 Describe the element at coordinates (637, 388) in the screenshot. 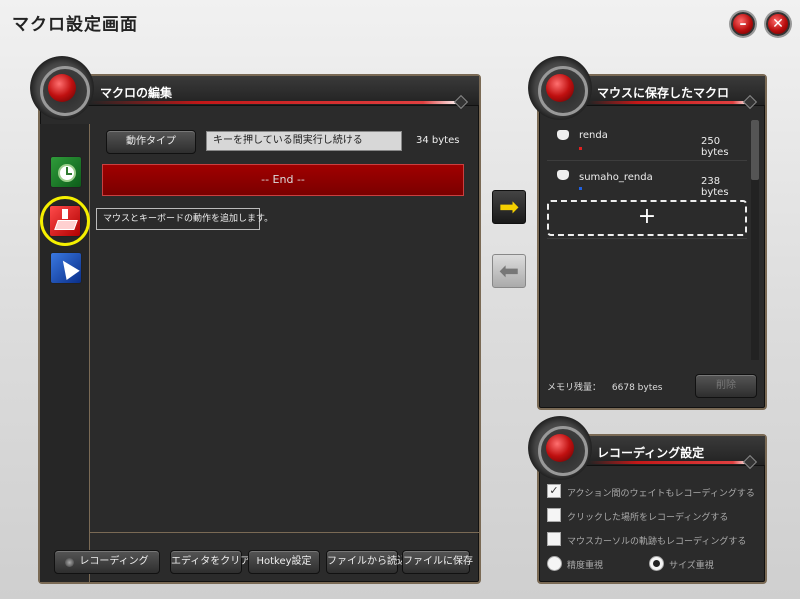

I see `memory-value: 6678 bytes` at that location.